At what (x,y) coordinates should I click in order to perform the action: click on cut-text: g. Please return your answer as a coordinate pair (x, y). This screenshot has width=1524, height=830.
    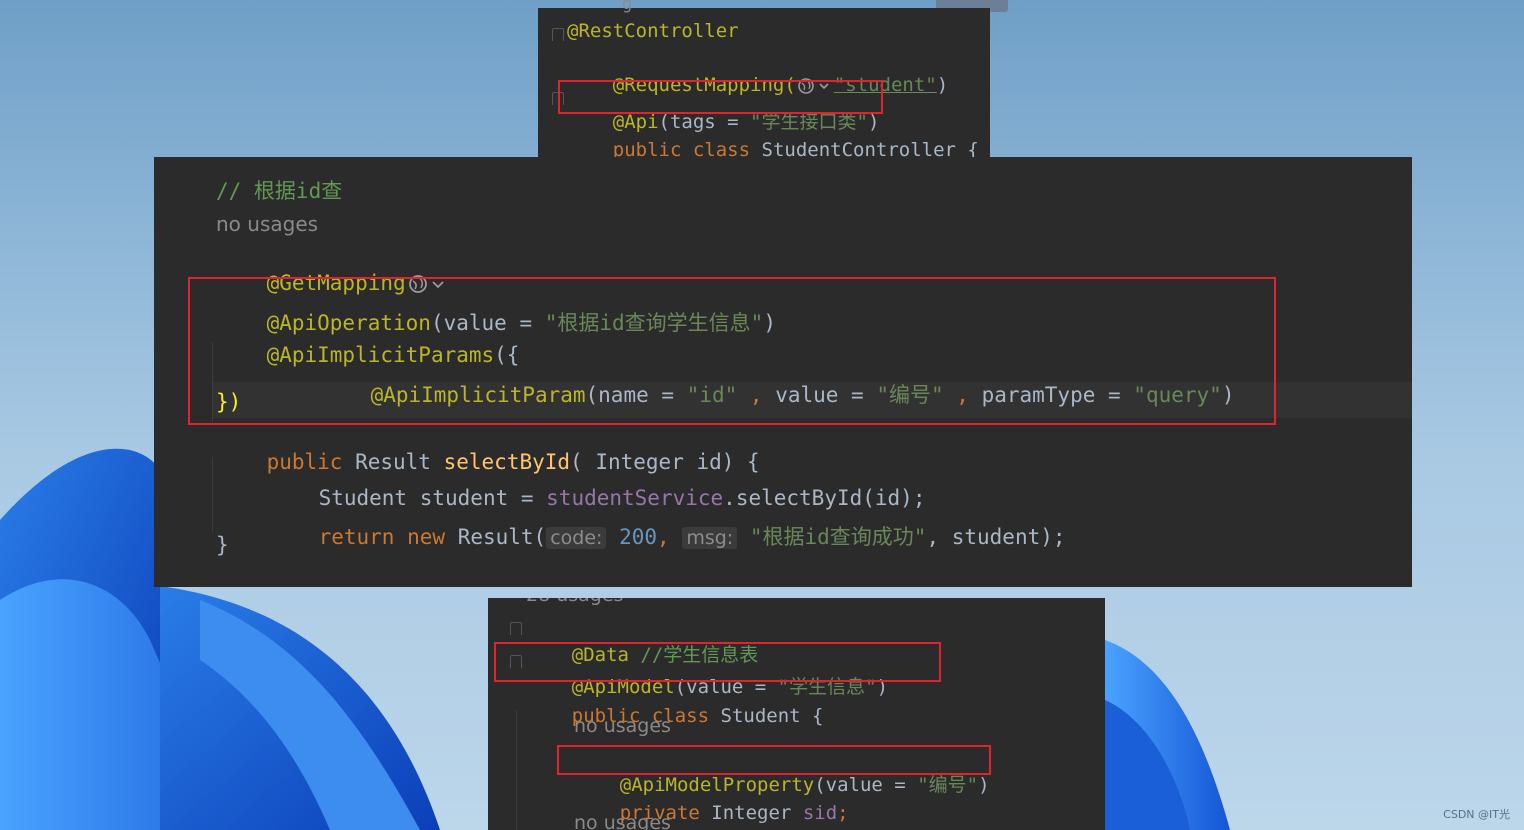
    Looking at the image, I should click on (627, 6).